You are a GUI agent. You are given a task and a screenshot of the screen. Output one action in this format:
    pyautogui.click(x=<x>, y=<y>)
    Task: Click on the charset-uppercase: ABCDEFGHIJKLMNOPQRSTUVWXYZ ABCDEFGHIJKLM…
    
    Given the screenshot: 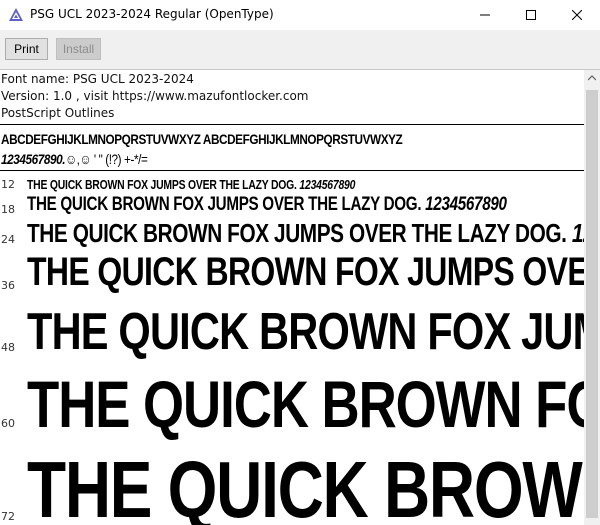 What is the action you would take?
    pyautogui.click(x=202, y=139)
    